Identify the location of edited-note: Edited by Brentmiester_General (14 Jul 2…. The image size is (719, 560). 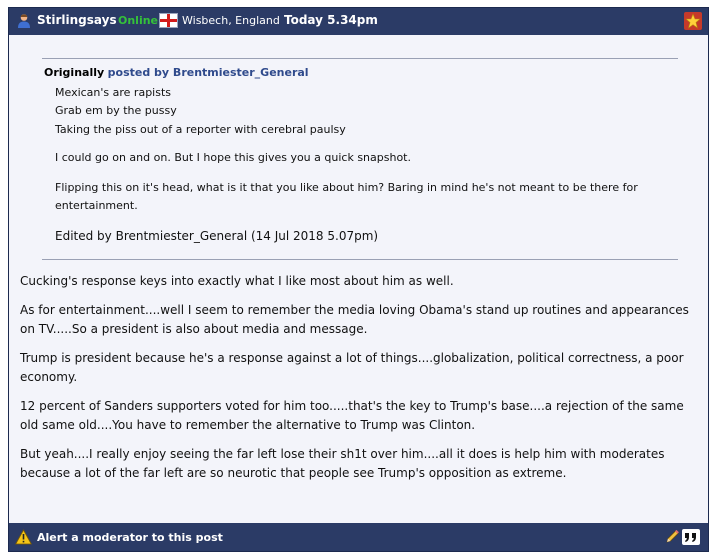
(217, 236).